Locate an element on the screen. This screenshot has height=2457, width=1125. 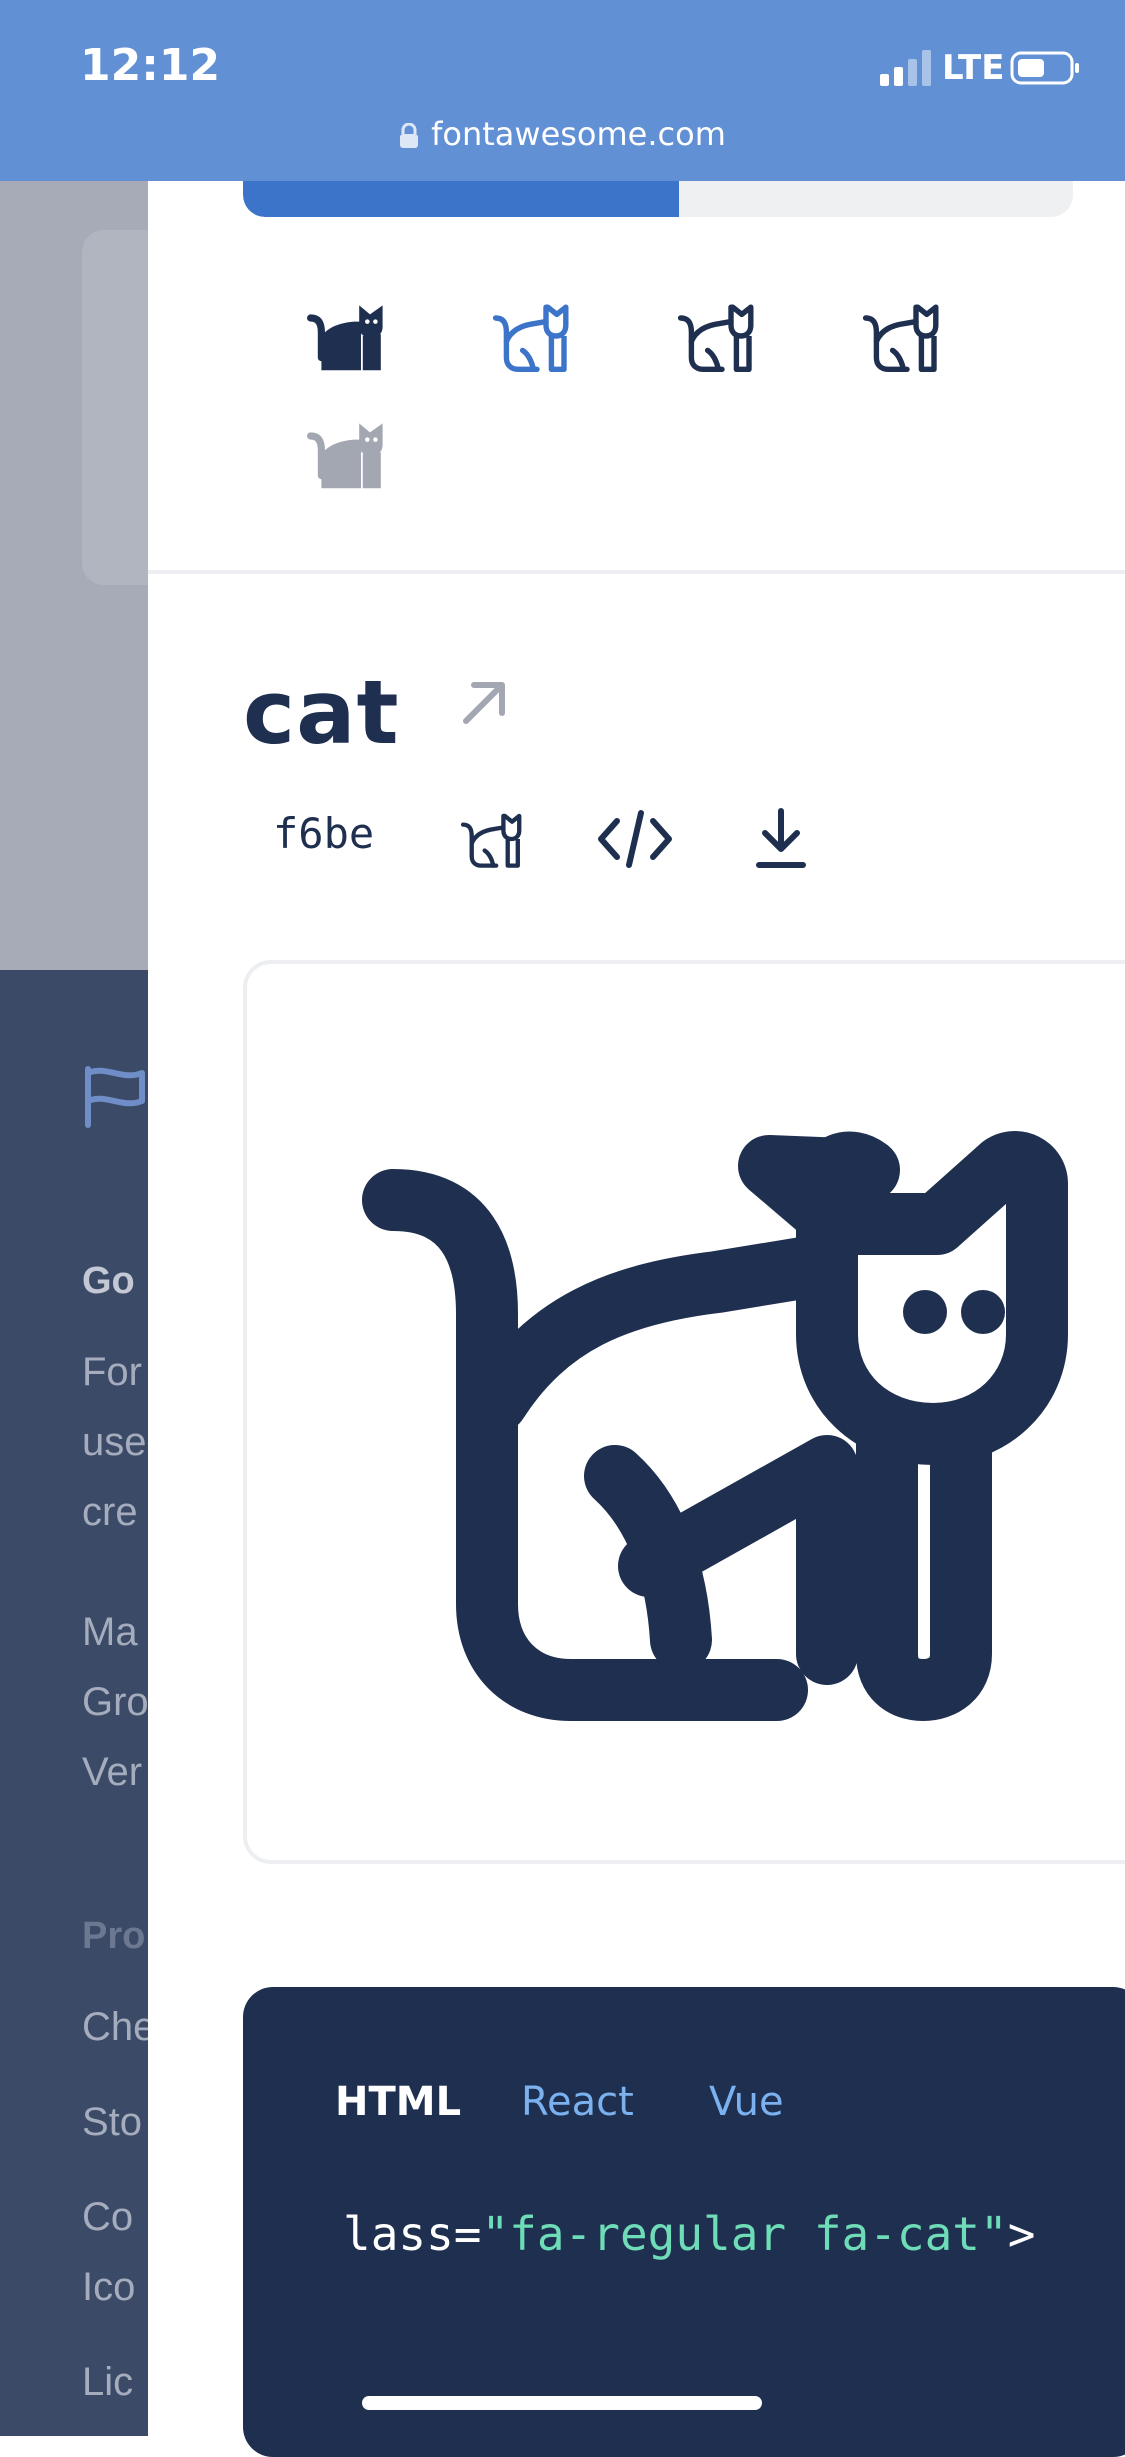
code-suffix: > is located at coordinates (1021, 2234).